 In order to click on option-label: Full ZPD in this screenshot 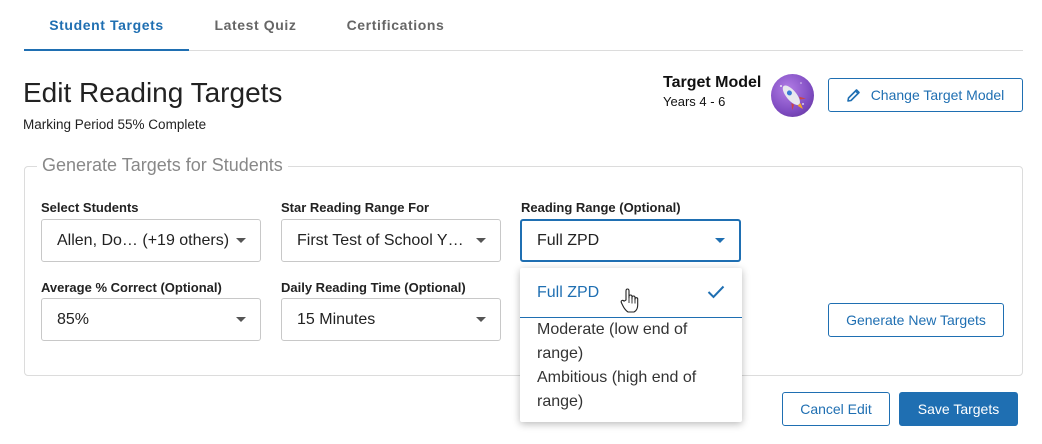, I will do `click(568, 292)`.